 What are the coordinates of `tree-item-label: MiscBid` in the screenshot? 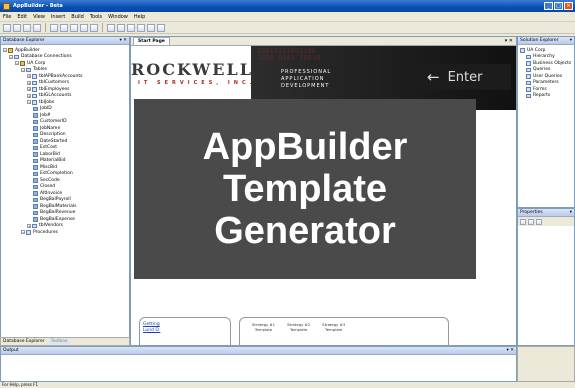 It's located at (49, 167).